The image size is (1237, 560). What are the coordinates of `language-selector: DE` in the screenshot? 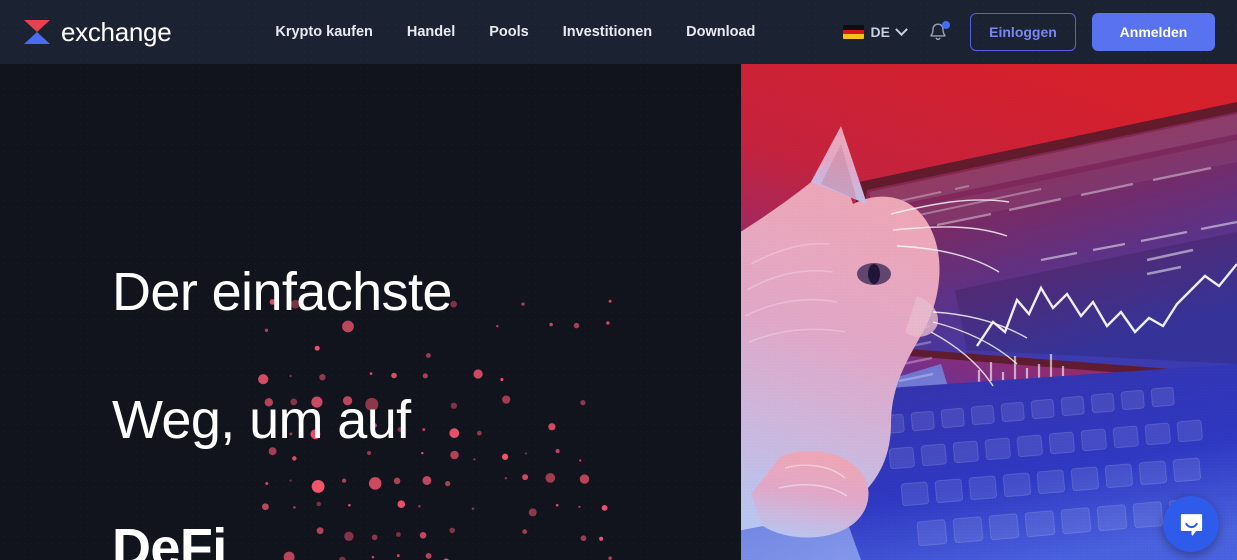 It's located at (875, 31).